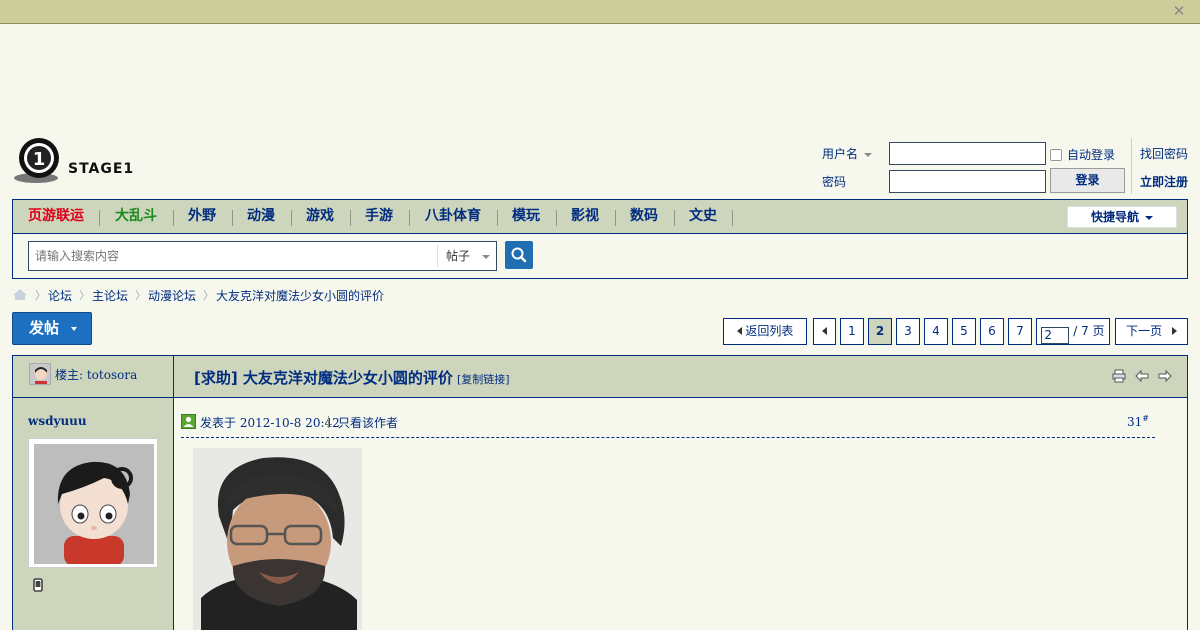  What do you see at coordinates (483, 379) in the screenshot?
I see `copy-link: [复制链接]` at bounding box center [483, 379].